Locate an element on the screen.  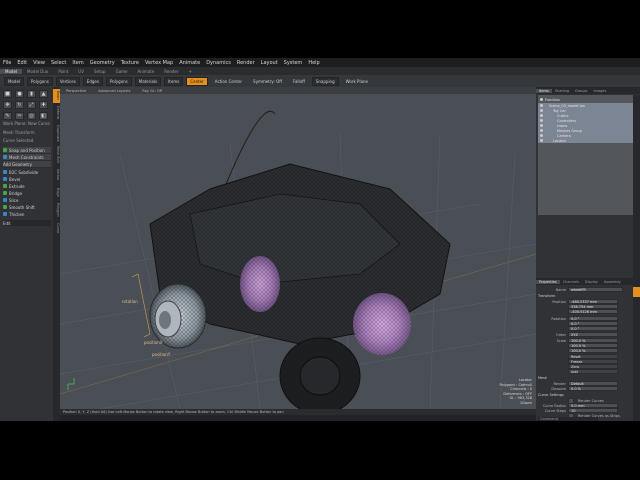
menu-dynamics: Dynamics is located at coordinates (218, 63).